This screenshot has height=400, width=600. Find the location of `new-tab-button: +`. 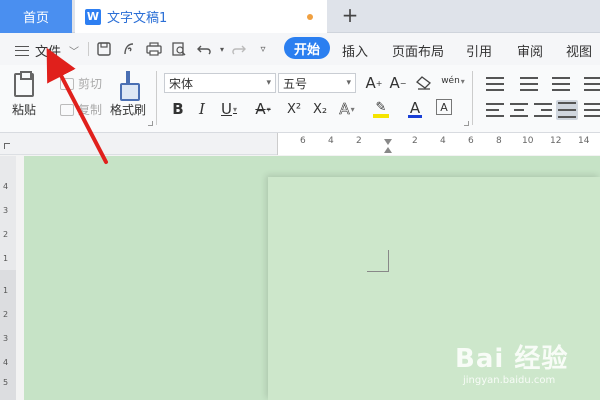

new-tab-button: + is located at coordinates (350, 15).